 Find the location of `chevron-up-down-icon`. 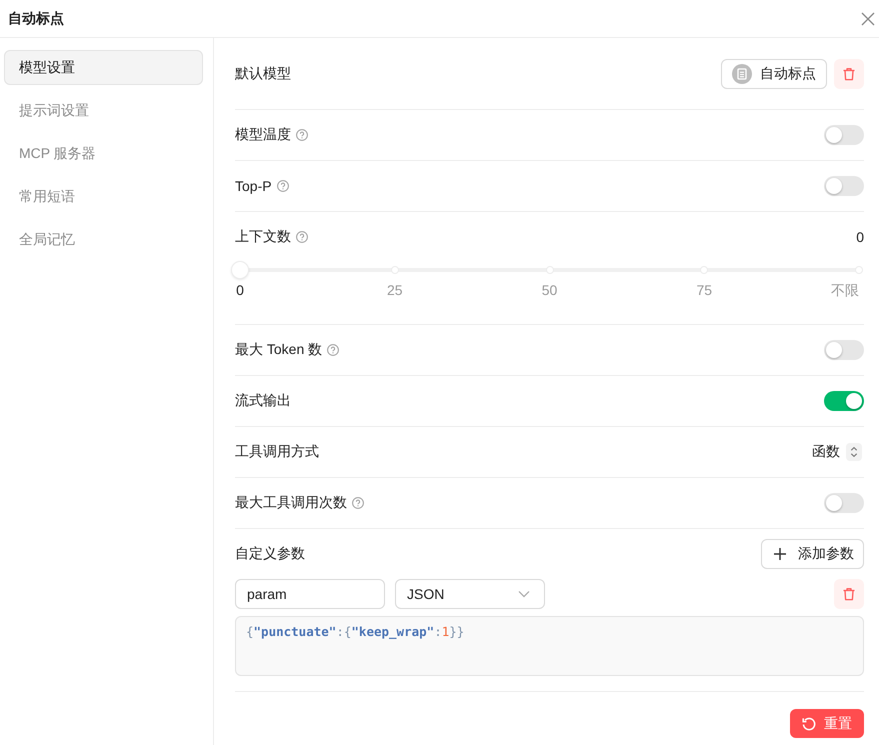

chevron-up-down-icon is located at coordinates (854, 452).